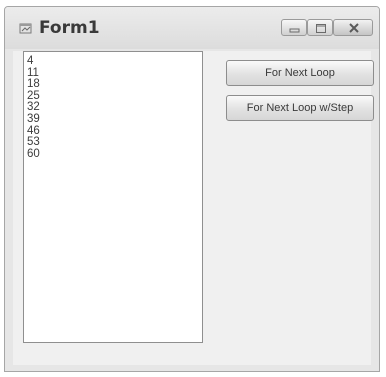 The width and height of the screenshot is (386, 377). What do you see at coordinates (114, 61) in the screenshot?
I see `list-item: 4` at bounding box center [114, 61].